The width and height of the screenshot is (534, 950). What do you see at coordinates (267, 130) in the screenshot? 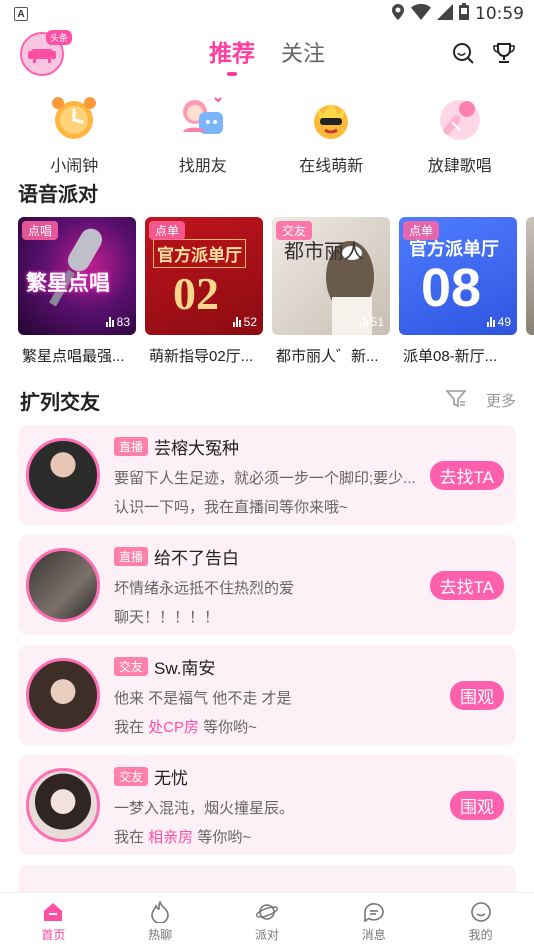
I see `quick-entry-row: 小闹钟 找朋友 在线萌新 放肆歌唱` at bounding box center [267, 130].